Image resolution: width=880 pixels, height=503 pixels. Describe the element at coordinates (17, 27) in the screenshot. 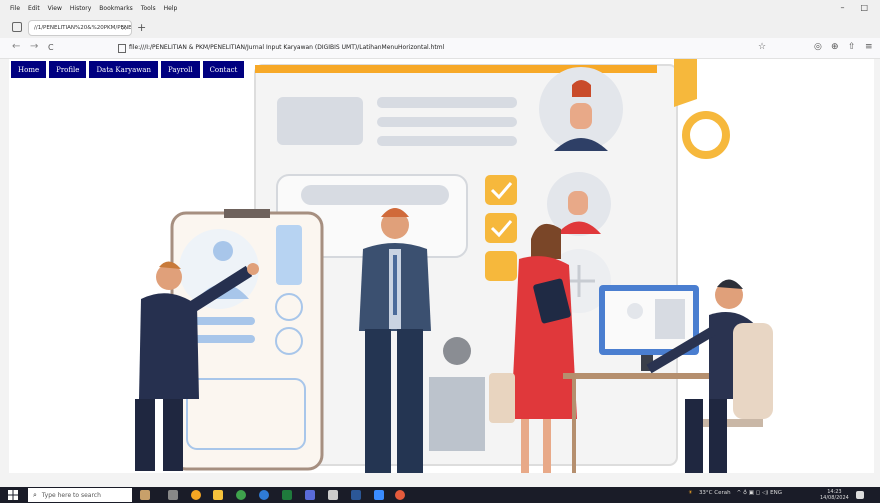

I see `tab-list-icon` at that location.